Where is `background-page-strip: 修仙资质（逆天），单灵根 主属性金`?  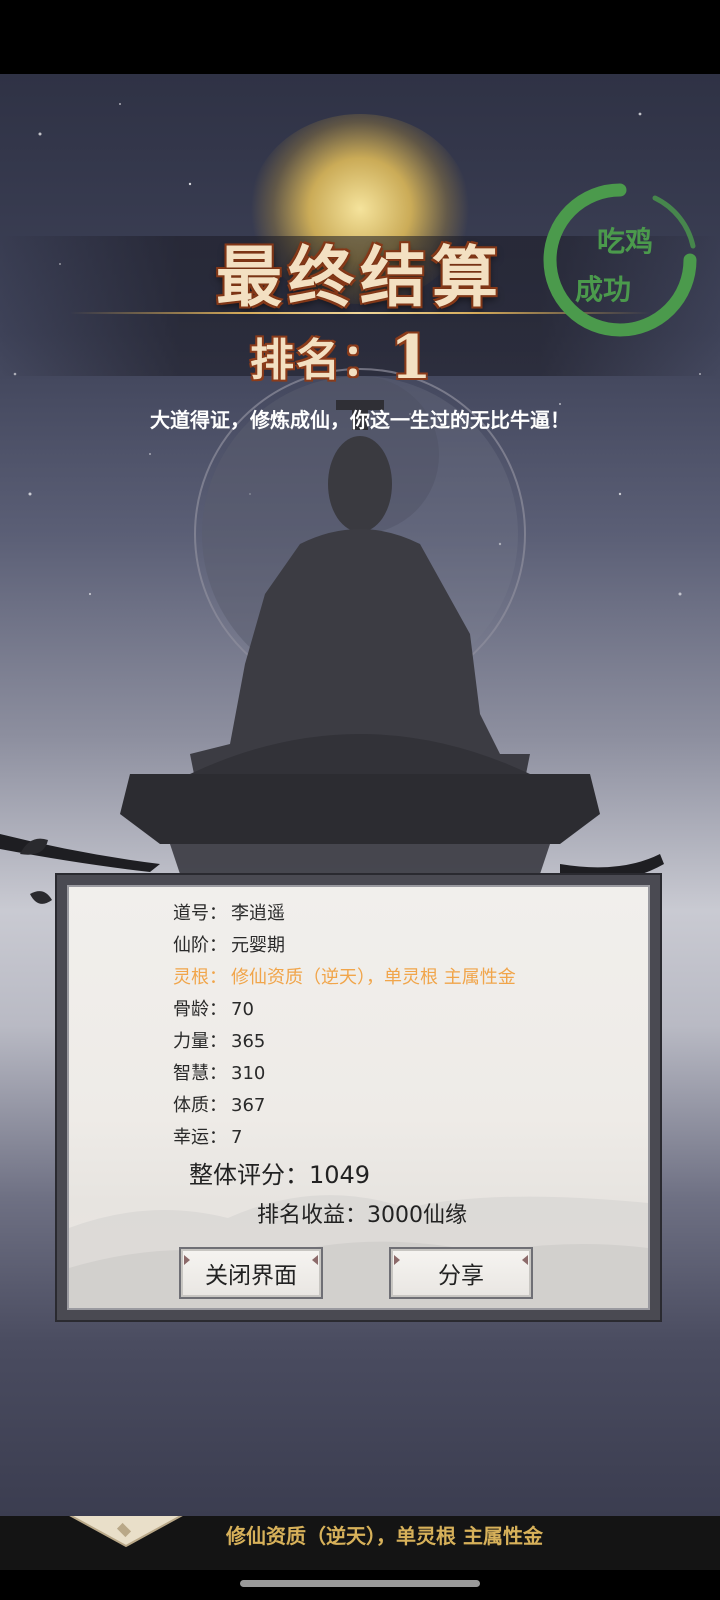
background-page-strip: 修仙资质（逆天），单灵根 主属性金 is located at coordinates (360, 1543).